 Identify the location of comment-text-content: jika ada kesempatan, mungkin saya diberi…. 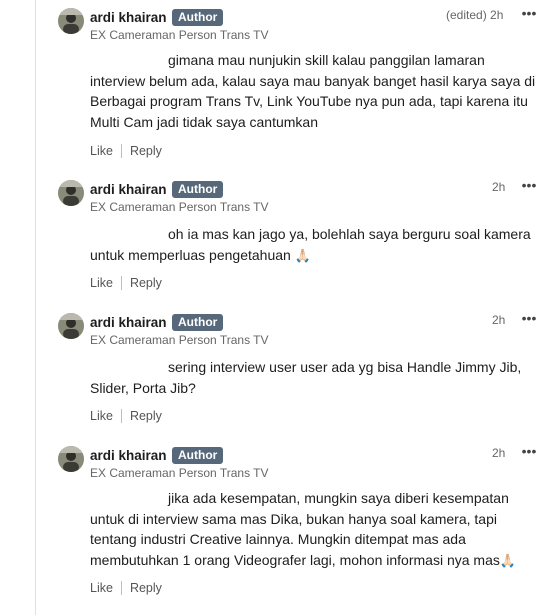
(299, 529).